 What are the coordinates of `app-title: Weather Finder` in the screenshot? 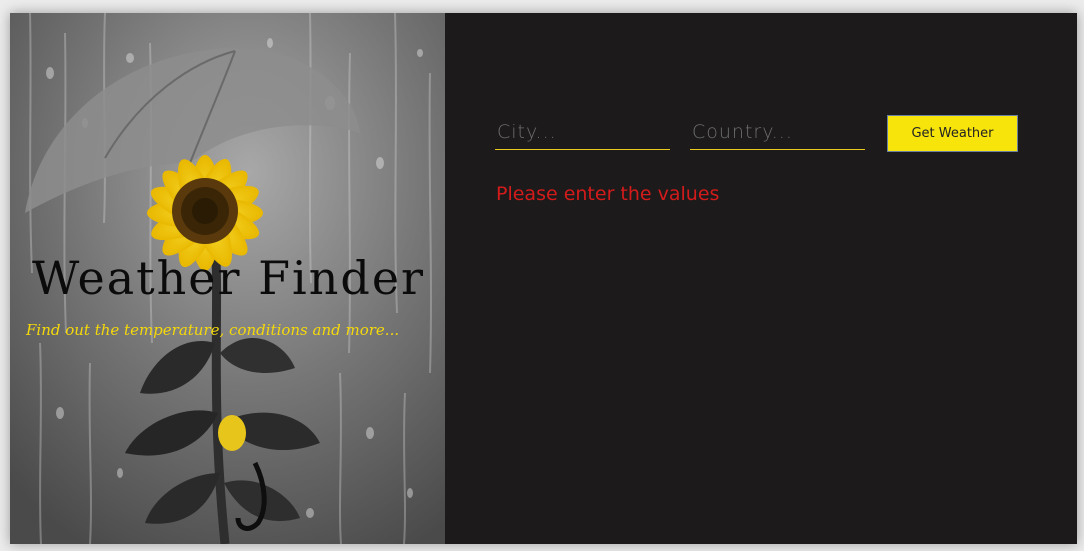 It's located at (229, 278).